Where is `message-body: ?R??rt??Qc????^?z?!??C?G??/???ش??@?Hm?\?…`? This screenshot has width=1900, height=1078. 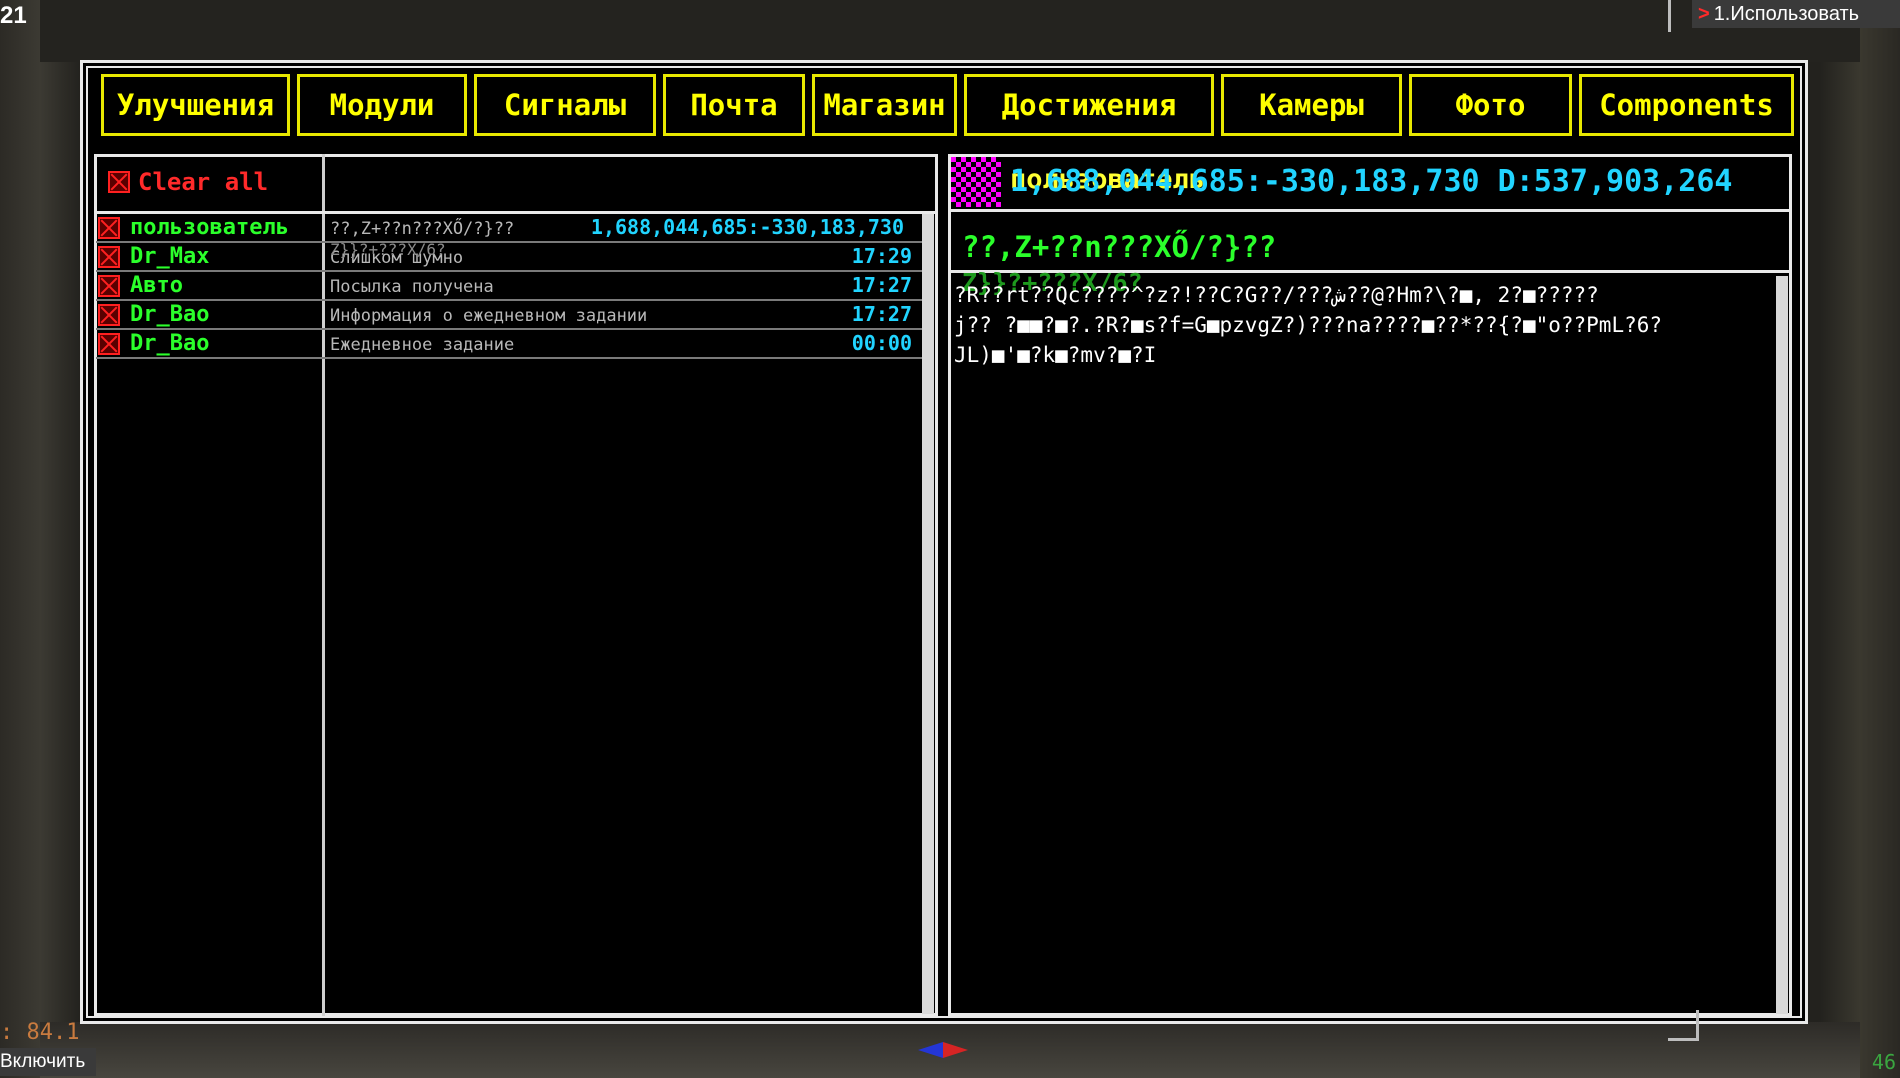 message-body: ?R??rt??Qc????^?z?!??C?G??/???ش??@?Hm?\?… is located at coordinates (1360, 325).